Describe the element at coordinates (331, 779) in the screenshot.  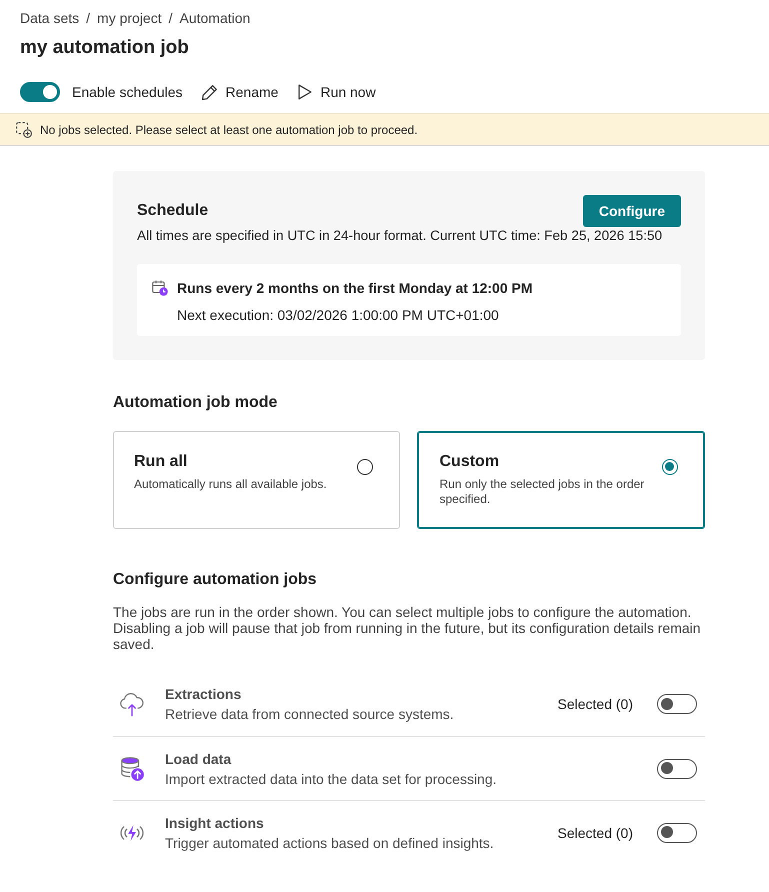
I see `job-description: Import extracted data into the data set for processing.` at that location.